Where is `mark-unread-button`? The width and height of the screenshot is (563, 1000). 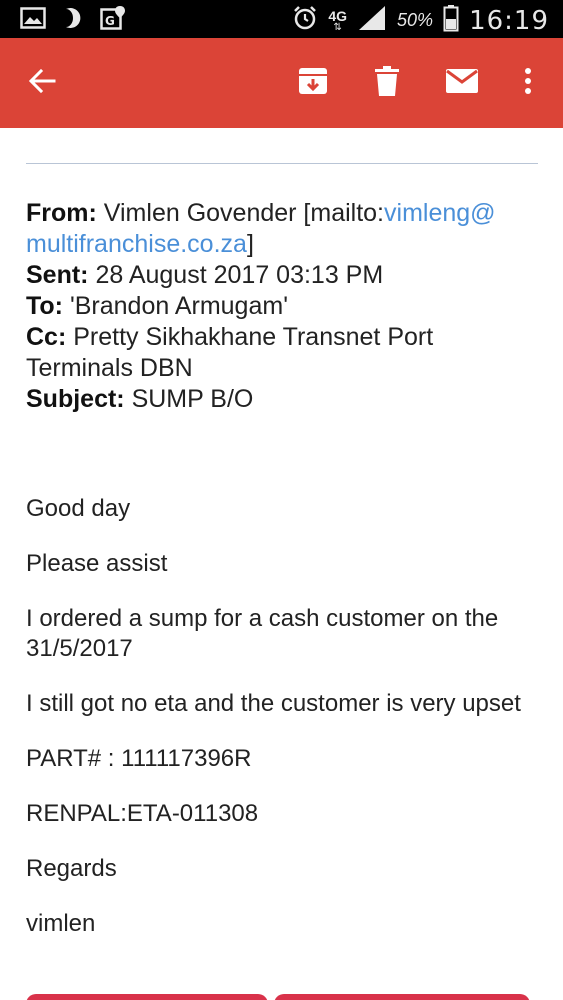
mark-unread-button is located at coordinates (462, 83).